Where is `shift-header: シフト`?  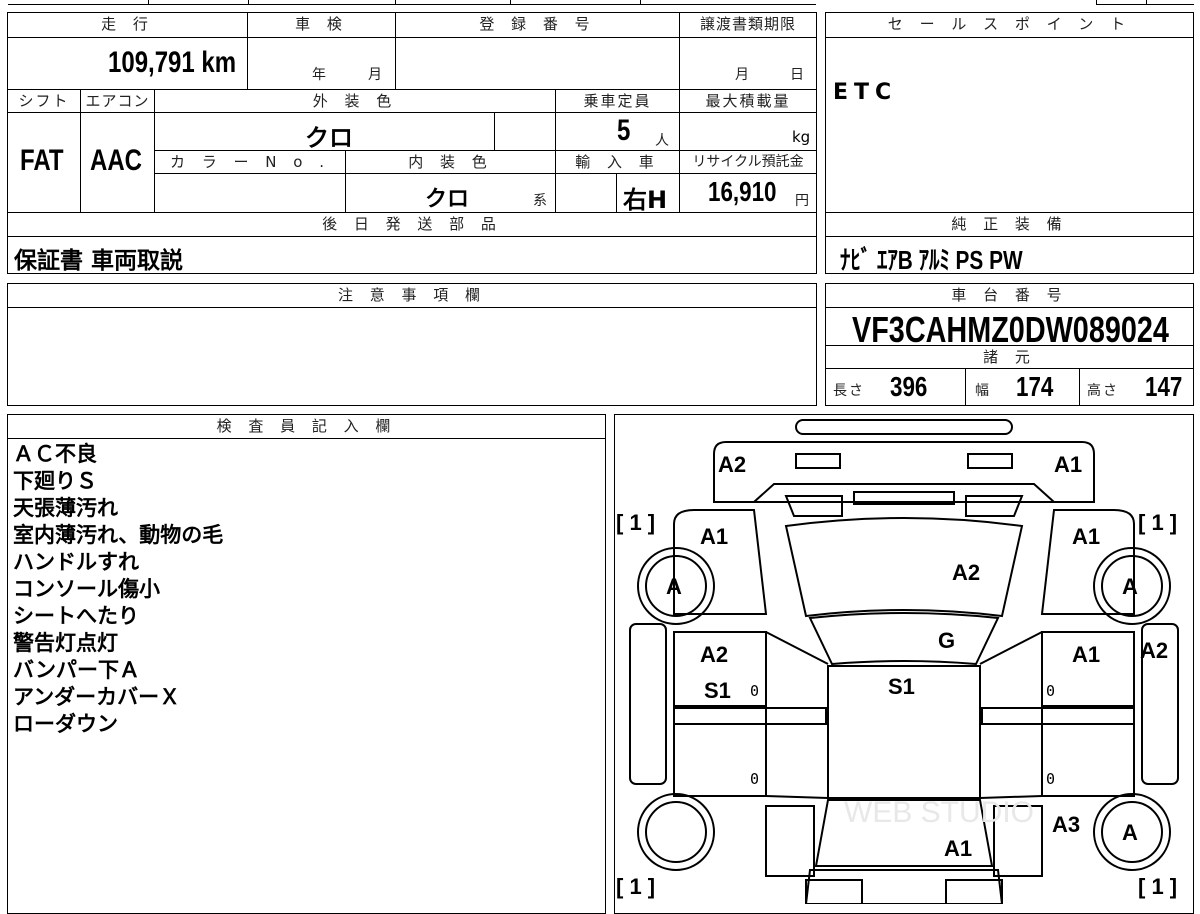
shift-header: シフト is located at coordinates (44, 101).